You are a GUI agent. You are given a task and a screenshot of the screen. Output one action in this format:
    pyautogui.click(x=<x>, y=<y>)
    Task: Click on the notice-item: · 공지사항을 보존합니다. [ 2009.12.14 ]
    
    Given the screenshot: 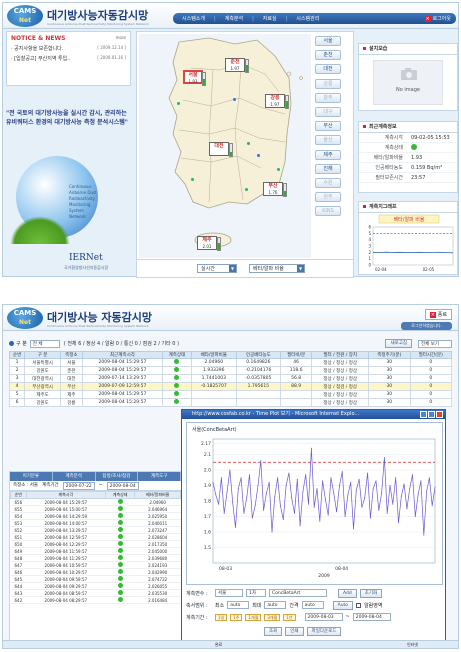 What is the action you would take?
    pyautogui.click(x=68, y=48)
    